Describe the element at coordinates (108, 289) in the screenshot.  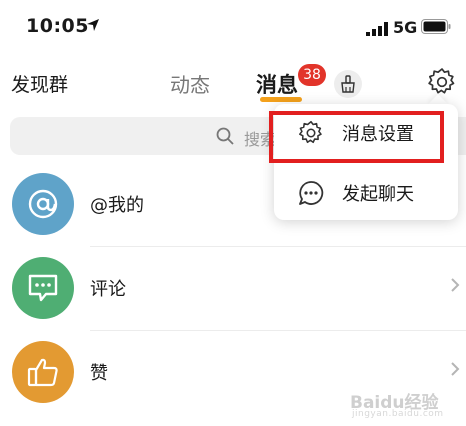
I see `list-item-label: 评论` at that location.